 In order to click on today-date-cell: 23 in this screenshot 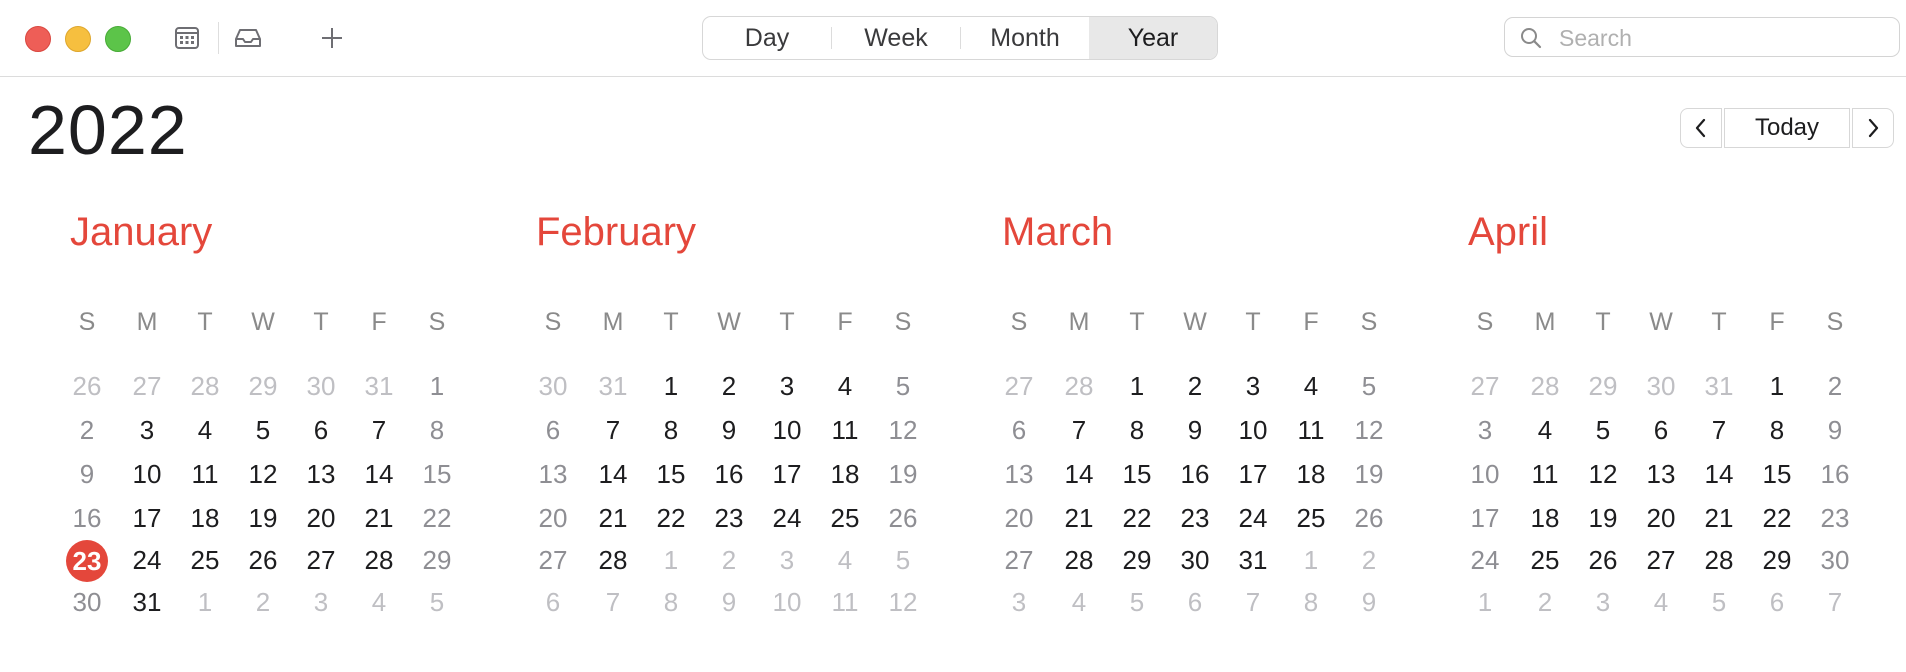, I will do `click(87, 561)`.